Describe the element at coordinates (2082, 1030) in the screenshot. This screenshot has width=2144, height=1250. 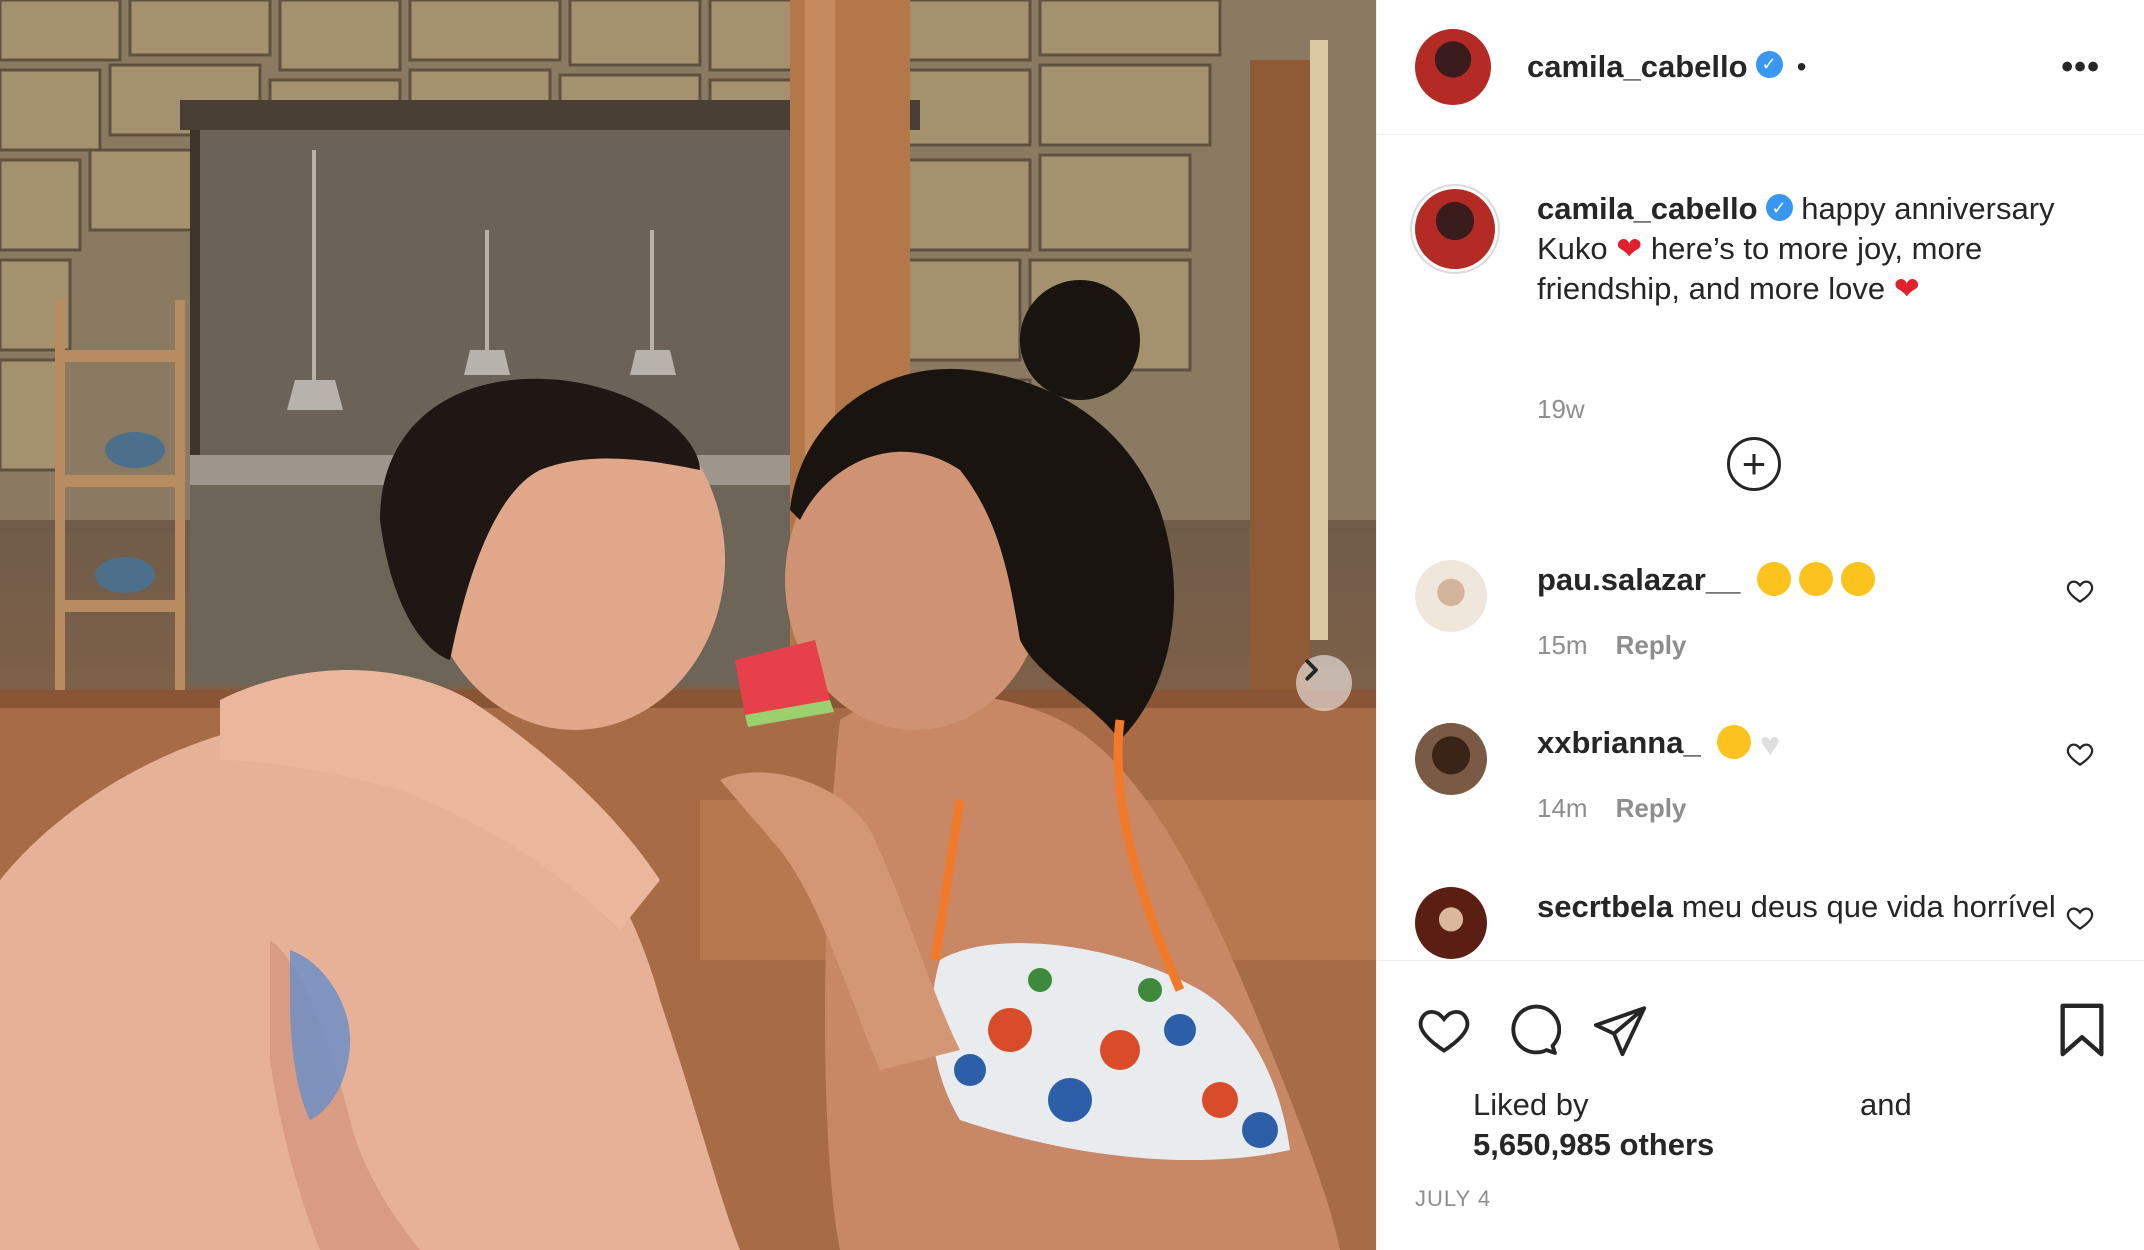
I see `bookmark-icon` at that location.